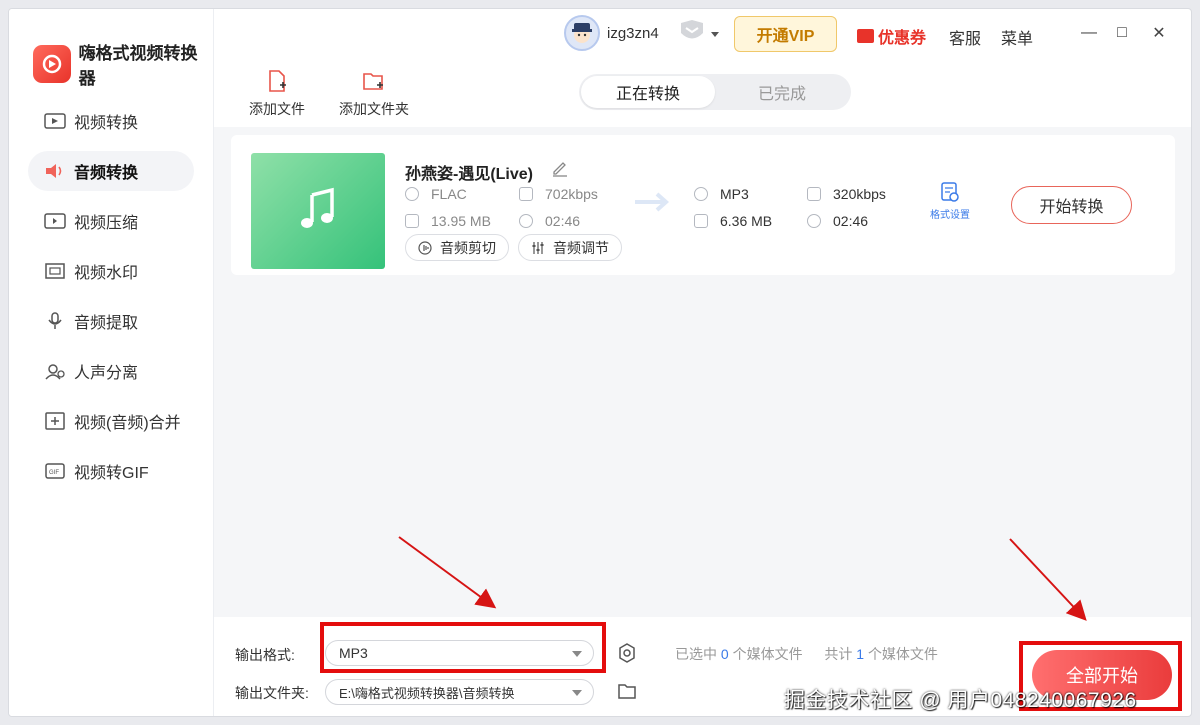 This screenshot has width=1200, height=725. I want to click on add-folder-label: 添加文件夹, so click(374, 109).